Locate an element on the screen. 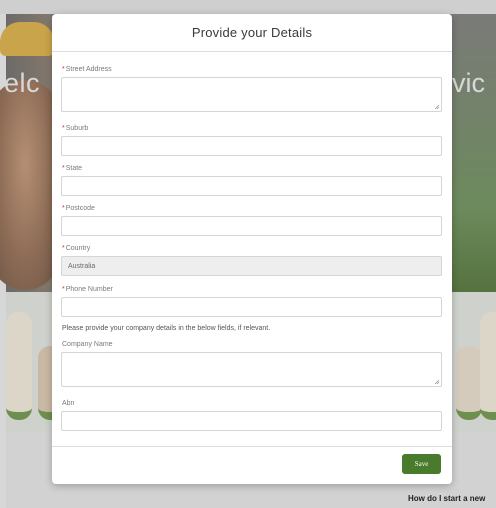  suburb-input is located at coordinates (251, 146).